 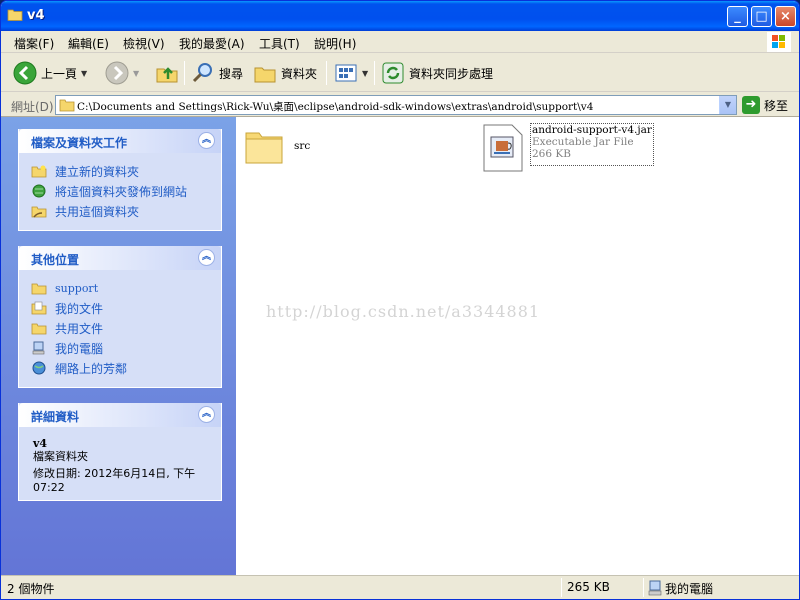 I want to click on panel-header: 其他位置 ︽, so click(x=120, y=258).